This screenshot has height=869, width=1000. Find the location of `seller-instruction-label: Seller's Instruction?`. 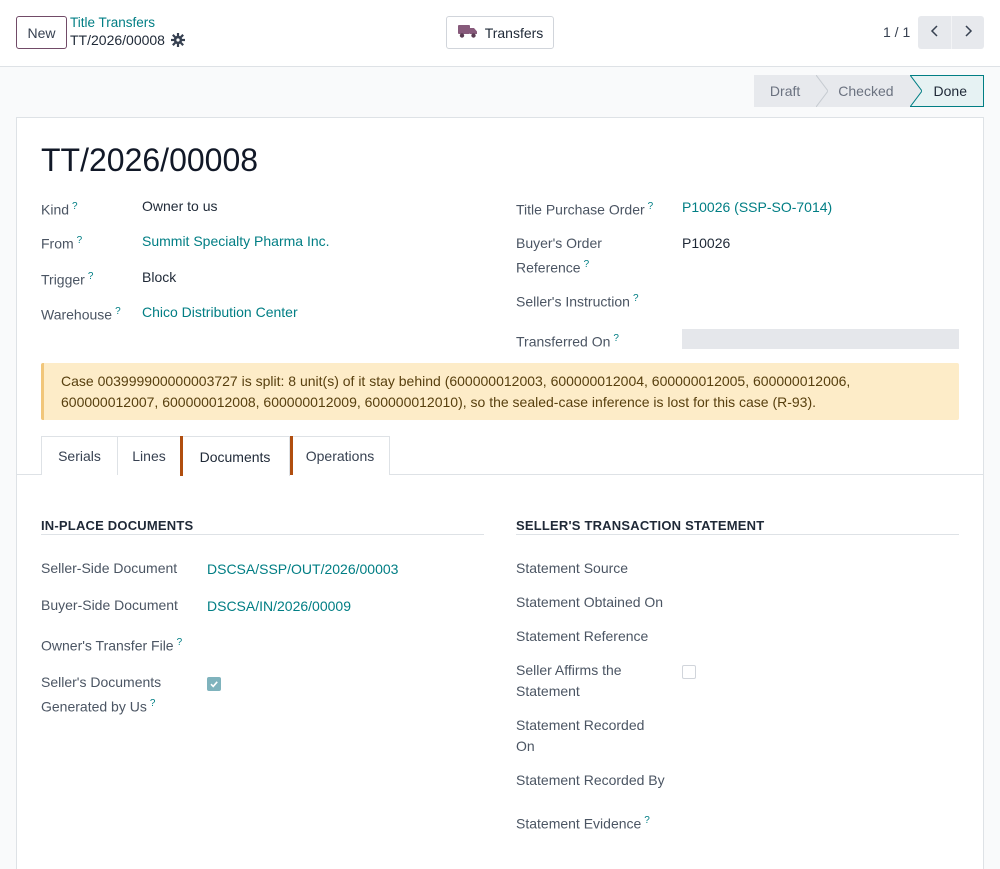

seller-instruction-label: Seller's Instruction? is located at coordinates (577, 300).